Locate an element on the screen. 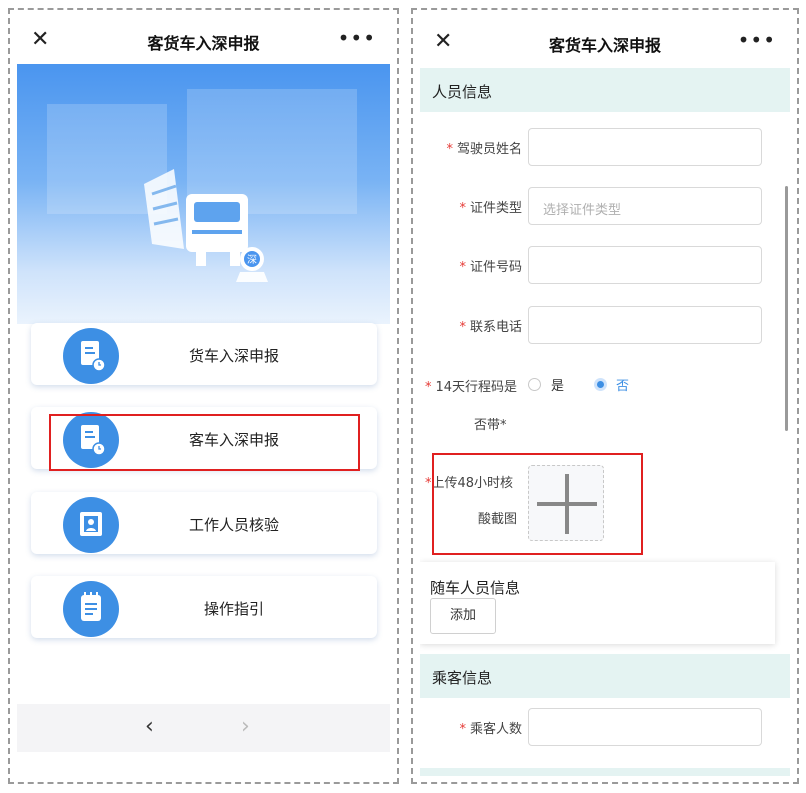 The width and height of the screenshot is (806, 793). forward-arrow-icon: › is located at coordinates (245, 726).